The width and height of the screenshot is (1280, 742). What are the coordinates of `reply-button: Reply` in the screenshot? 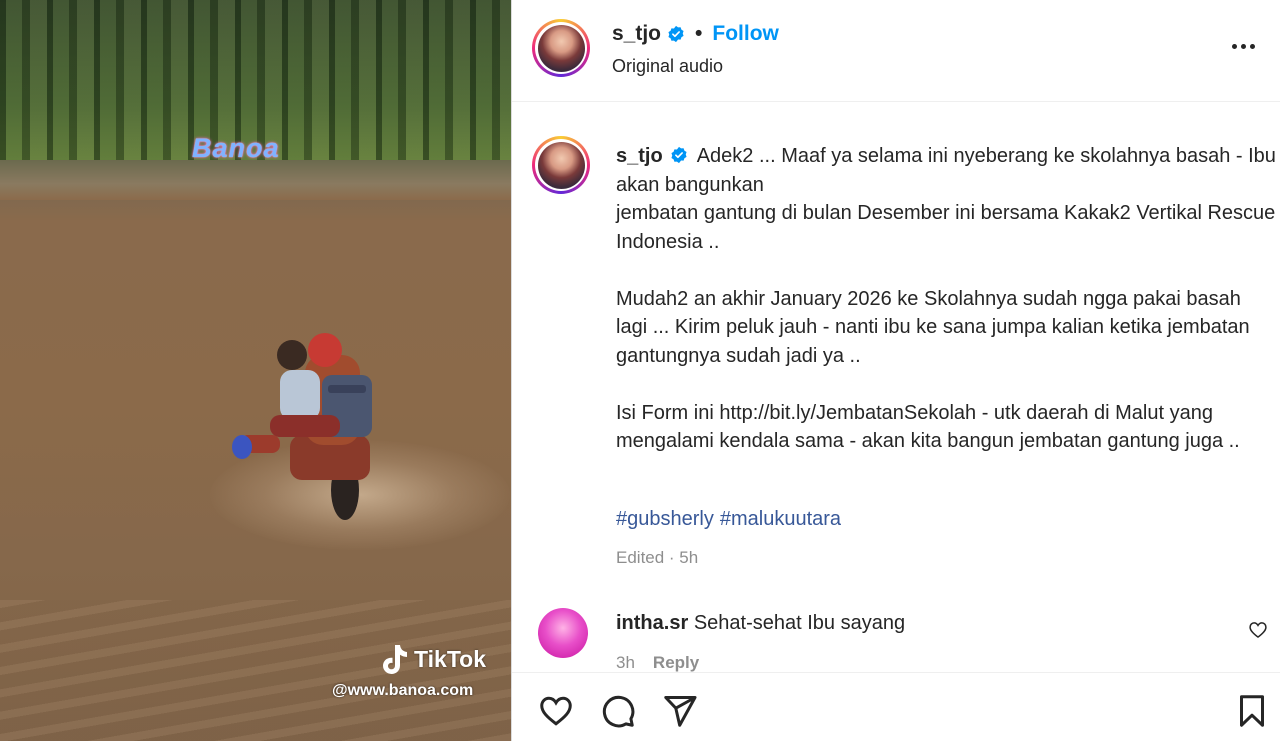 It's located at (676, 663).